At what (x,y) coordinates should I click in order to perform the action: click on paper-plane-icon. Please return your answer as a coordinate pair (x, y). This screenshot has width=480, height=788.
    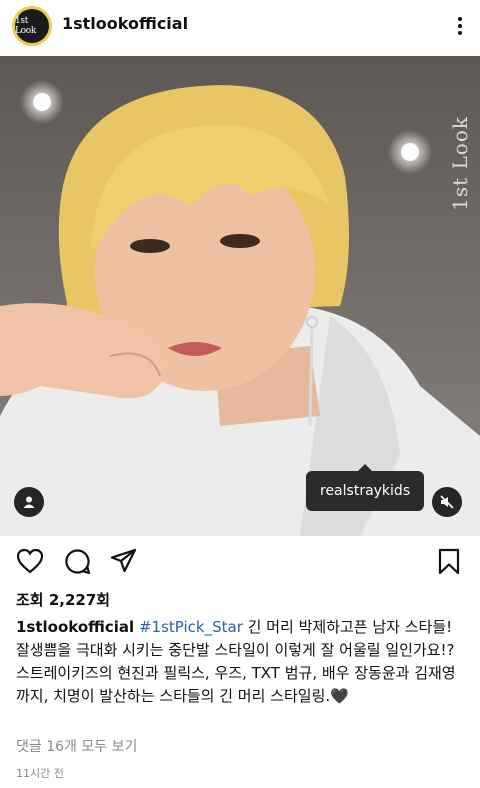
    Looking at the image, I should click on (123, 563).